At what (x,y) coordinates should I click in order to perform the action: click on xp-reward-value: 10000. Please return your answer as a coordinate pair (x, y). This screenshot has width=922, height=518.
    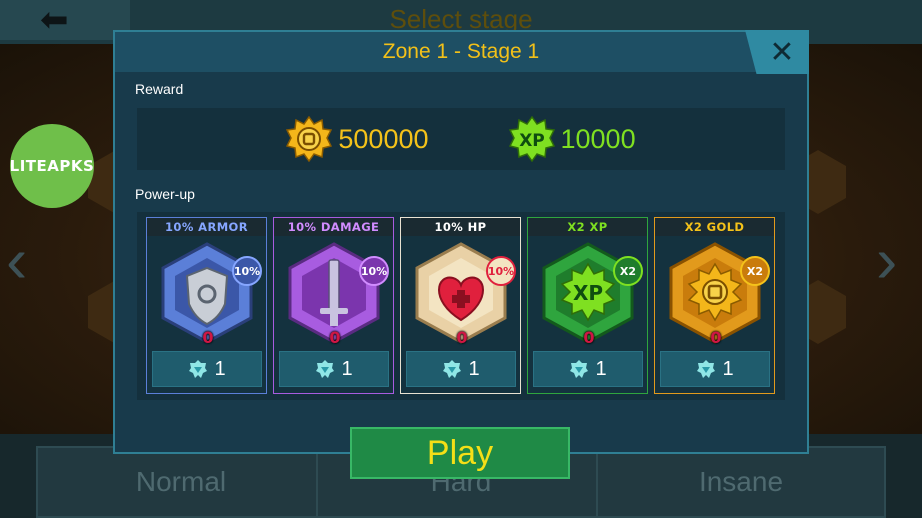
    Looking at the image, I should click on (598, 138).